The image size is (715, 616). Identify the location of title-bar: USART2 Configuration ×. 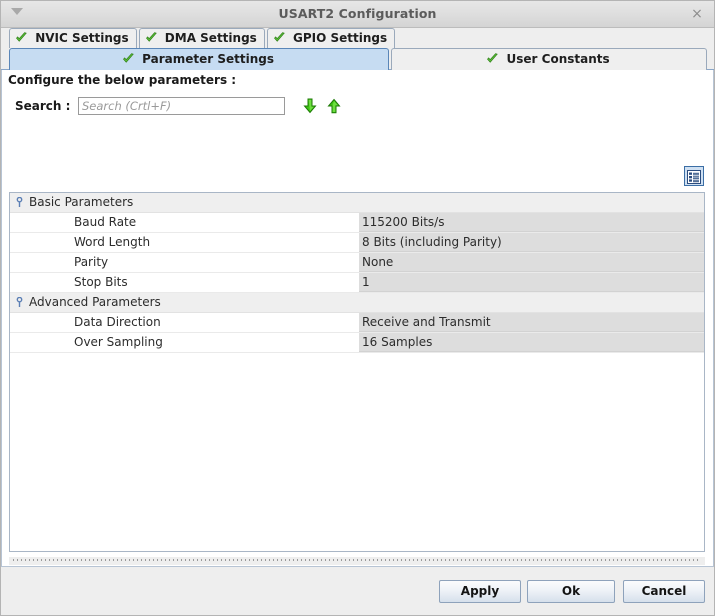
(357, 14).